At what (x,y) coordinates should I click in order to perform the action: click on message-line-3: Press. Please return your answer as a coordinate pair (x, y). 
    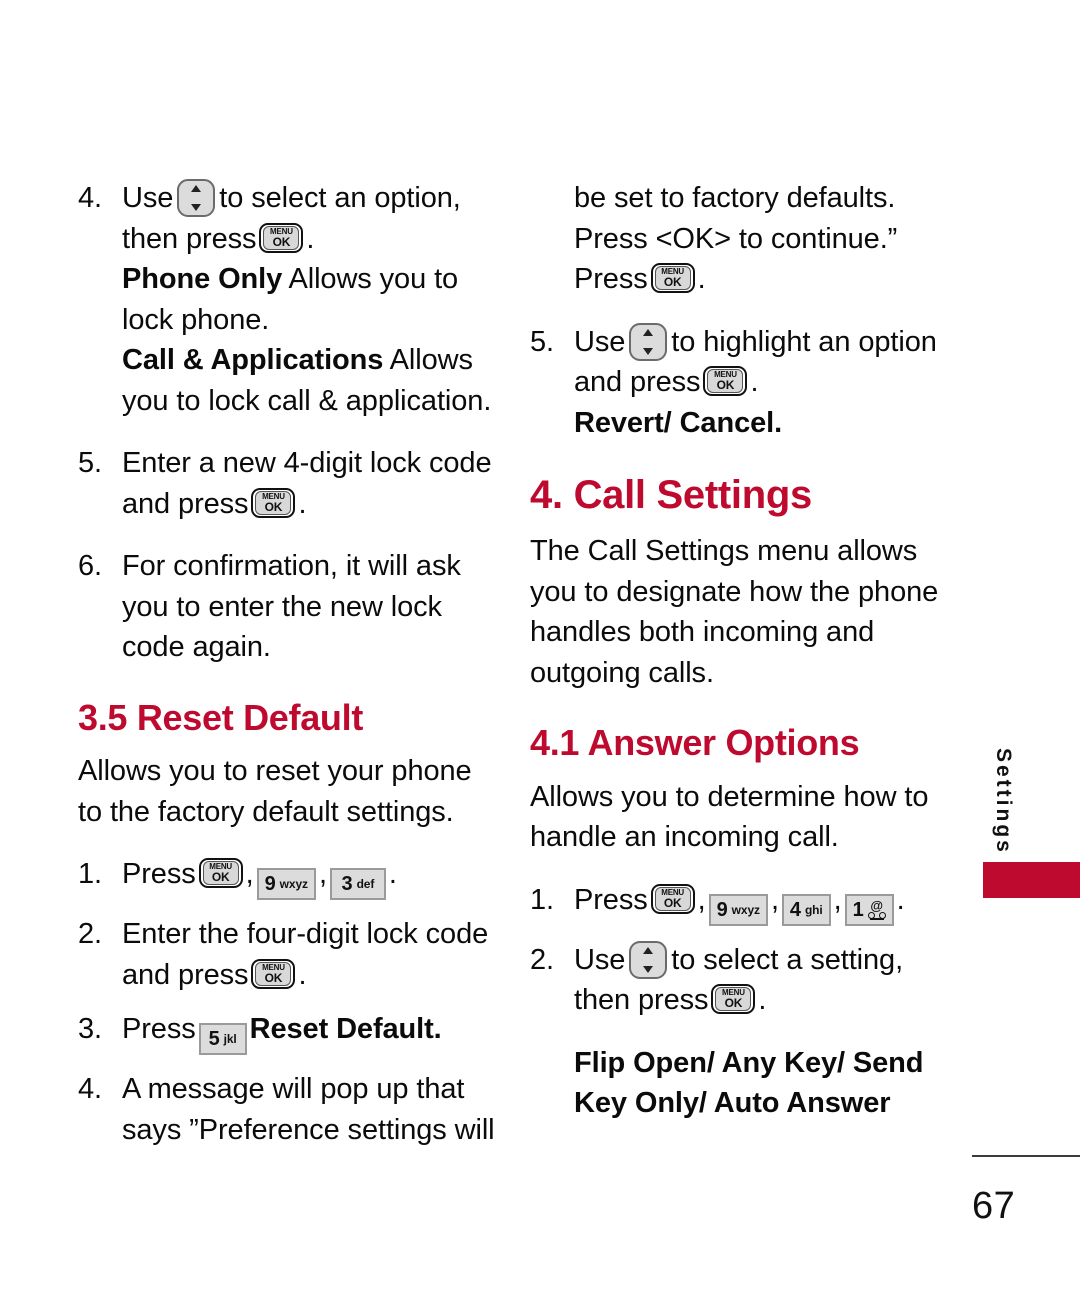
    Looking at the image, I should click on (611, 279).